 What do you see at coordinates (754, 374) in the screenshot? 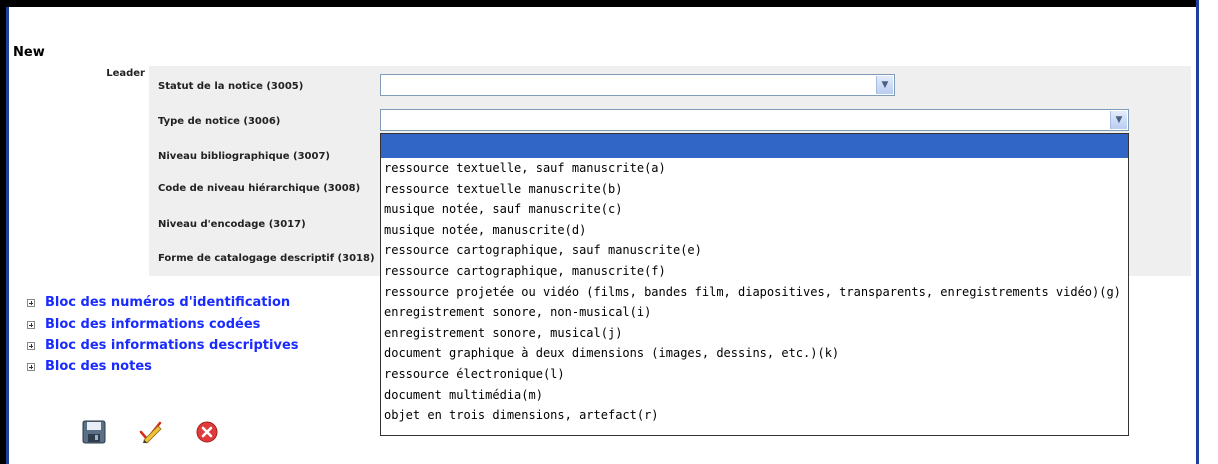
I see `list-item: ressource électronique(l)` at bounding box center [754, 374].